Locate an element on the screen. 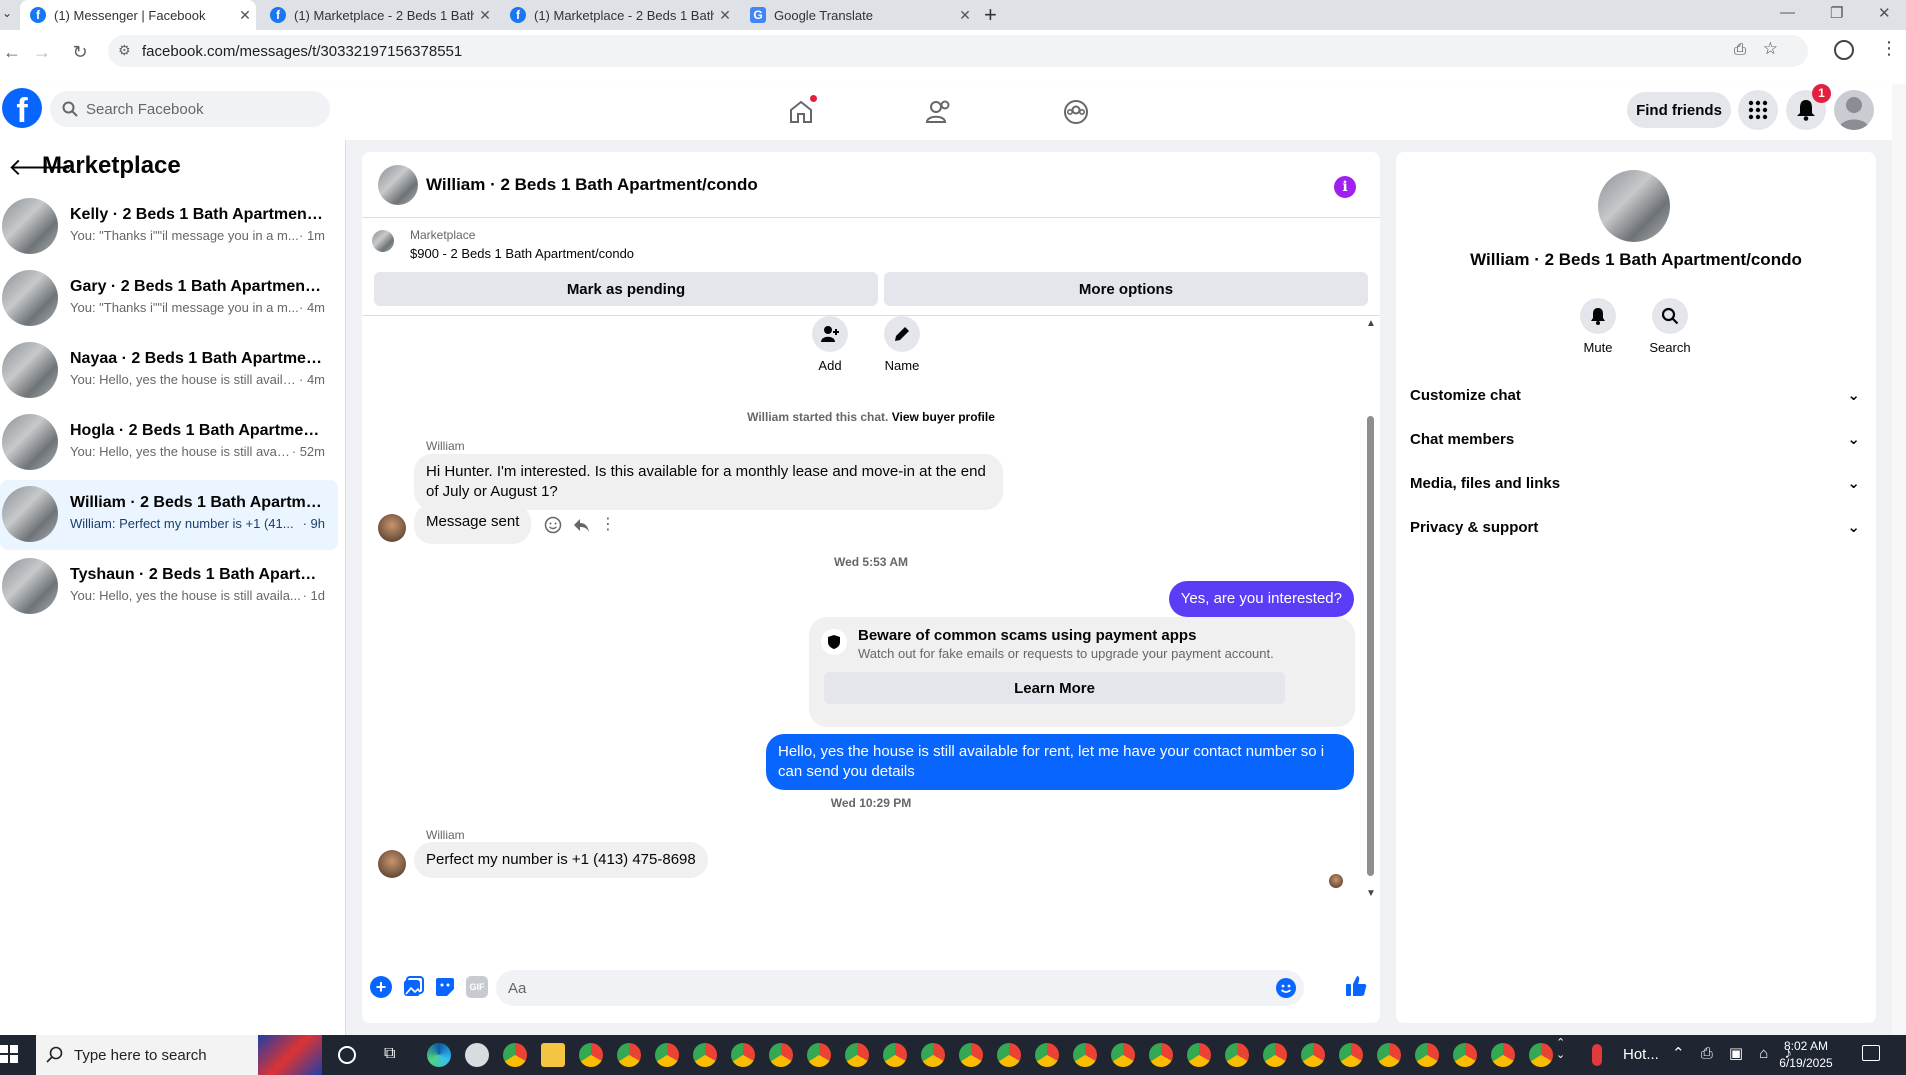 This screenshot has width=1906, height=1075. more-actions-plus-icon: + is located at coordinates (381, 987).